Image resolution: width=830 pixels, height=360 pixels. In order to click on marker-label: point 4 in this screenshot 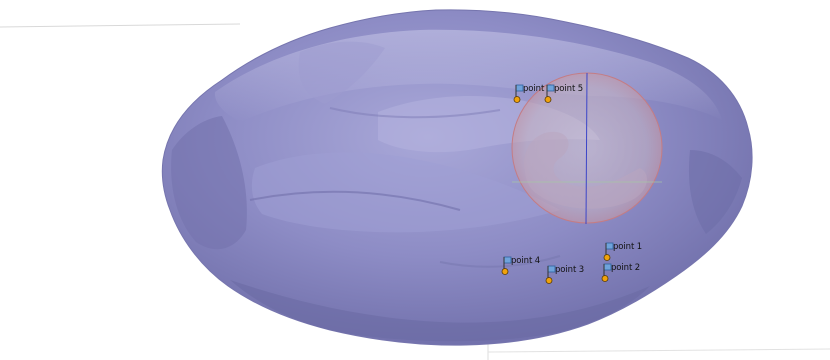, I will do `click(526, 261)`.